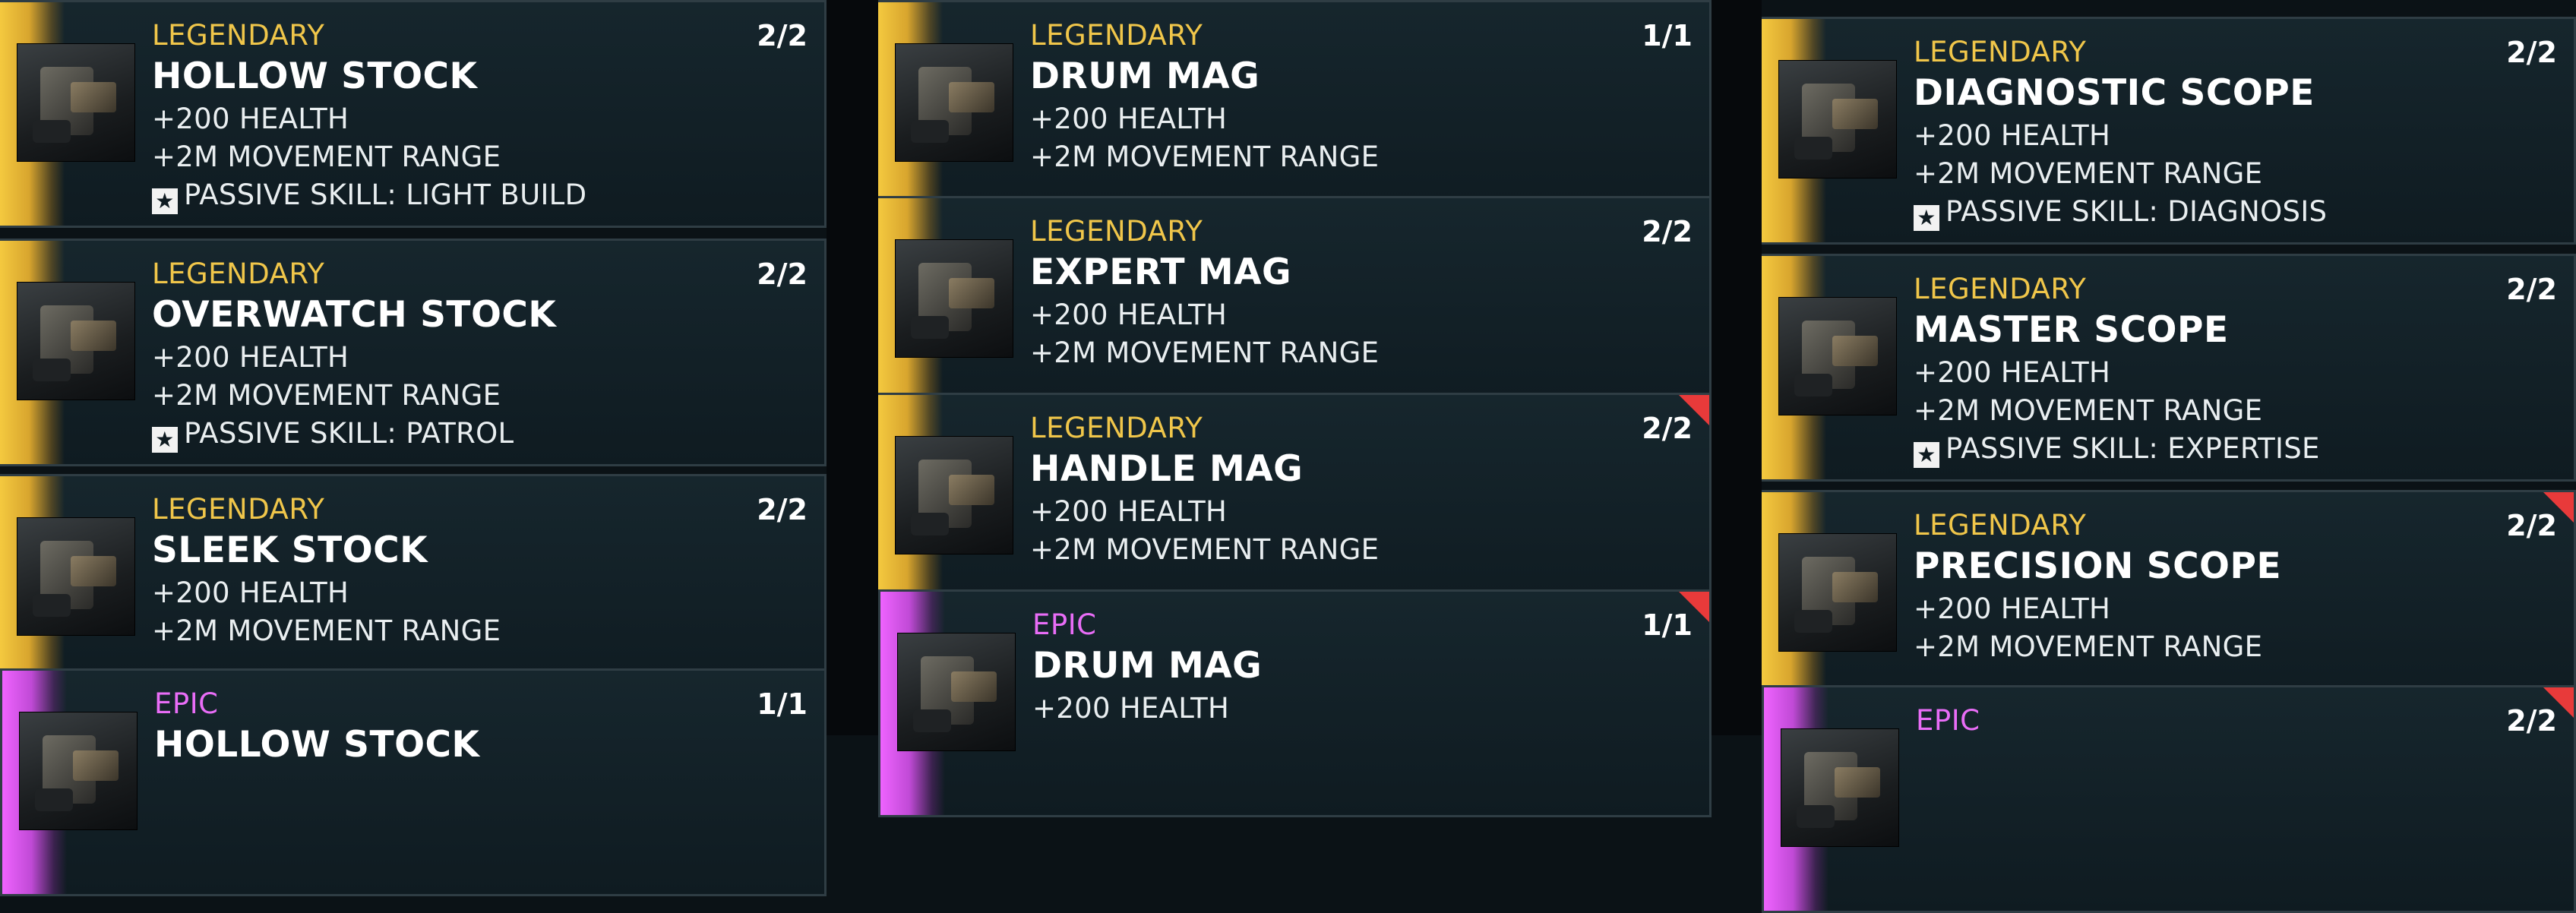  Describe the element at coordinates (369, 196) in the screenshot. I see `passive-skill: ★ PASSIVE SKILL: LIGHT BUILD` at that location.